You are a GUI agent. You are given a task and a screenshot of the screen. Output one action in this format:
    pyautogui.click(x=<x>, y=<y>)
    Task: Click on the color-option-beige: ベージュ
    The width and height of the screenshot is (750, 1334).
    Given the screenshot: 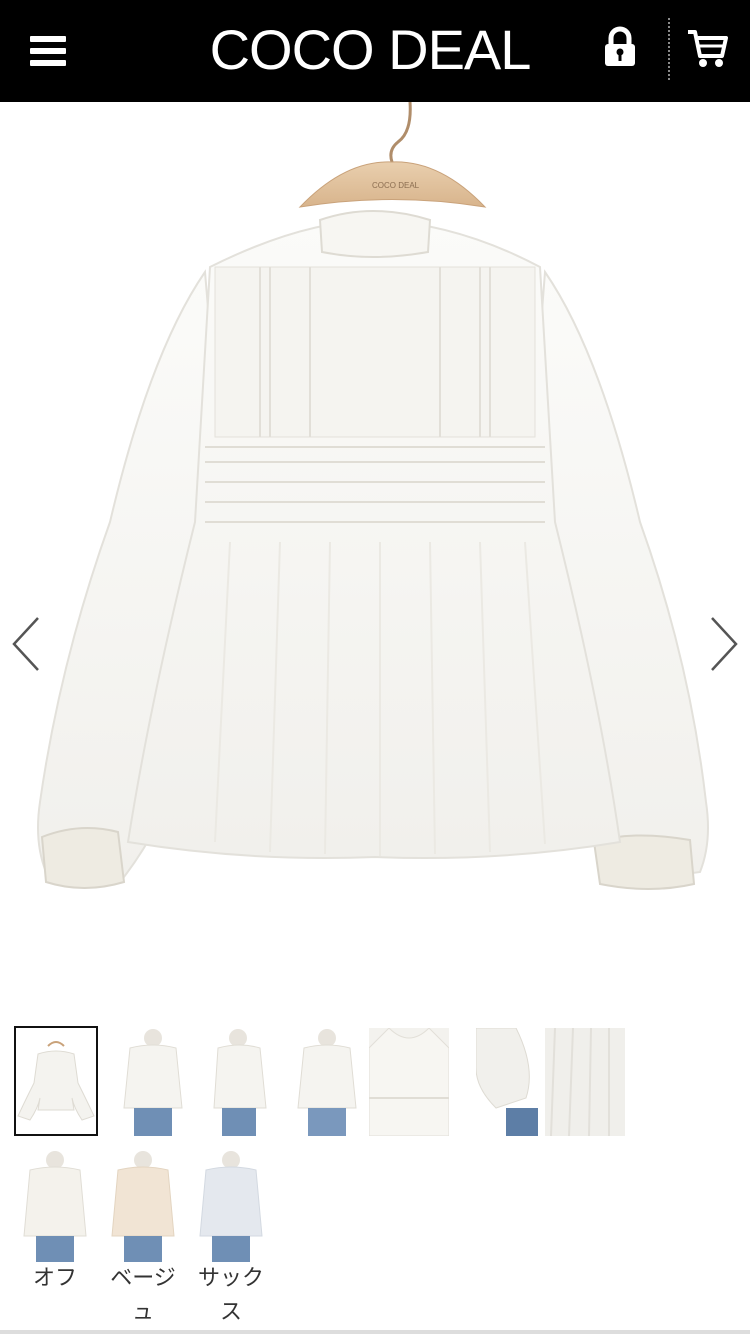 What is the action you would take?
    pyautogui.click(x=143, y=1240)
    